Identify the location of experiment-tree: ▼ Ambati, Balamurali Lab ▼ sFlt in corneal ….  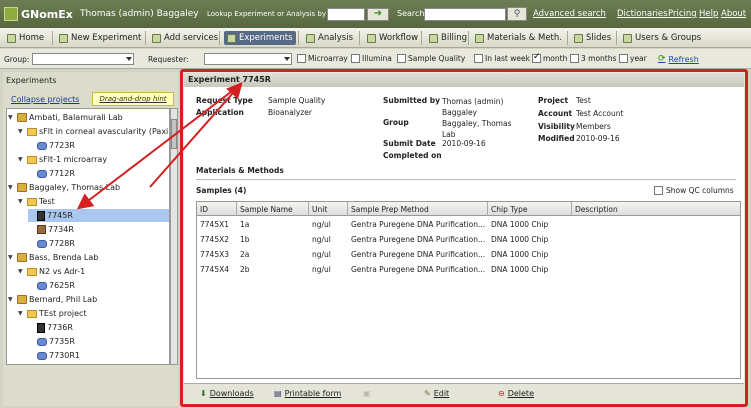
(88, 236).